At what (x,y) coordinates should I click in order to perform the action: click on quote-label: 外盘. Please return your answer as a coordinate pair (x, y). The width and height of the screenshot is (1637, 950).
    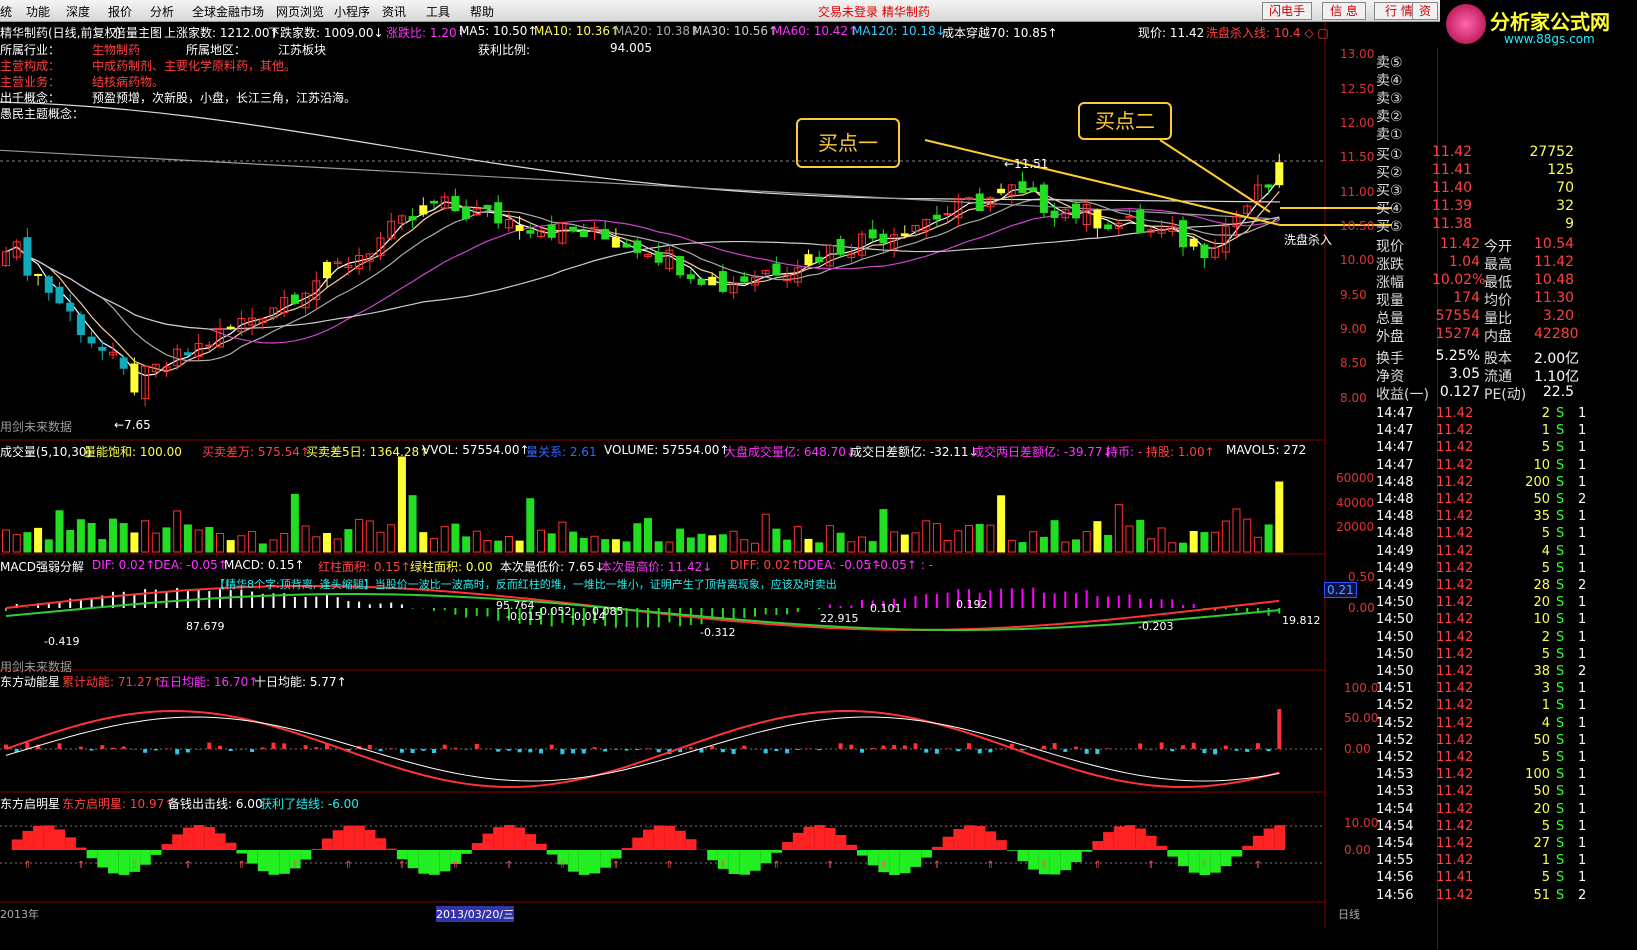
    Looking at the image, I should click on (1390, 337).